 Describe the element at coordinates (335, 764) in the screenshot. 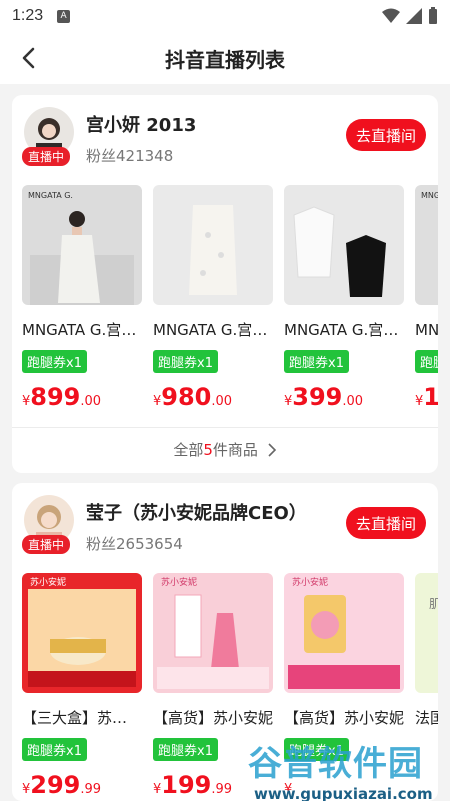

I see `watermark-title: 谷普软件园` at that location.